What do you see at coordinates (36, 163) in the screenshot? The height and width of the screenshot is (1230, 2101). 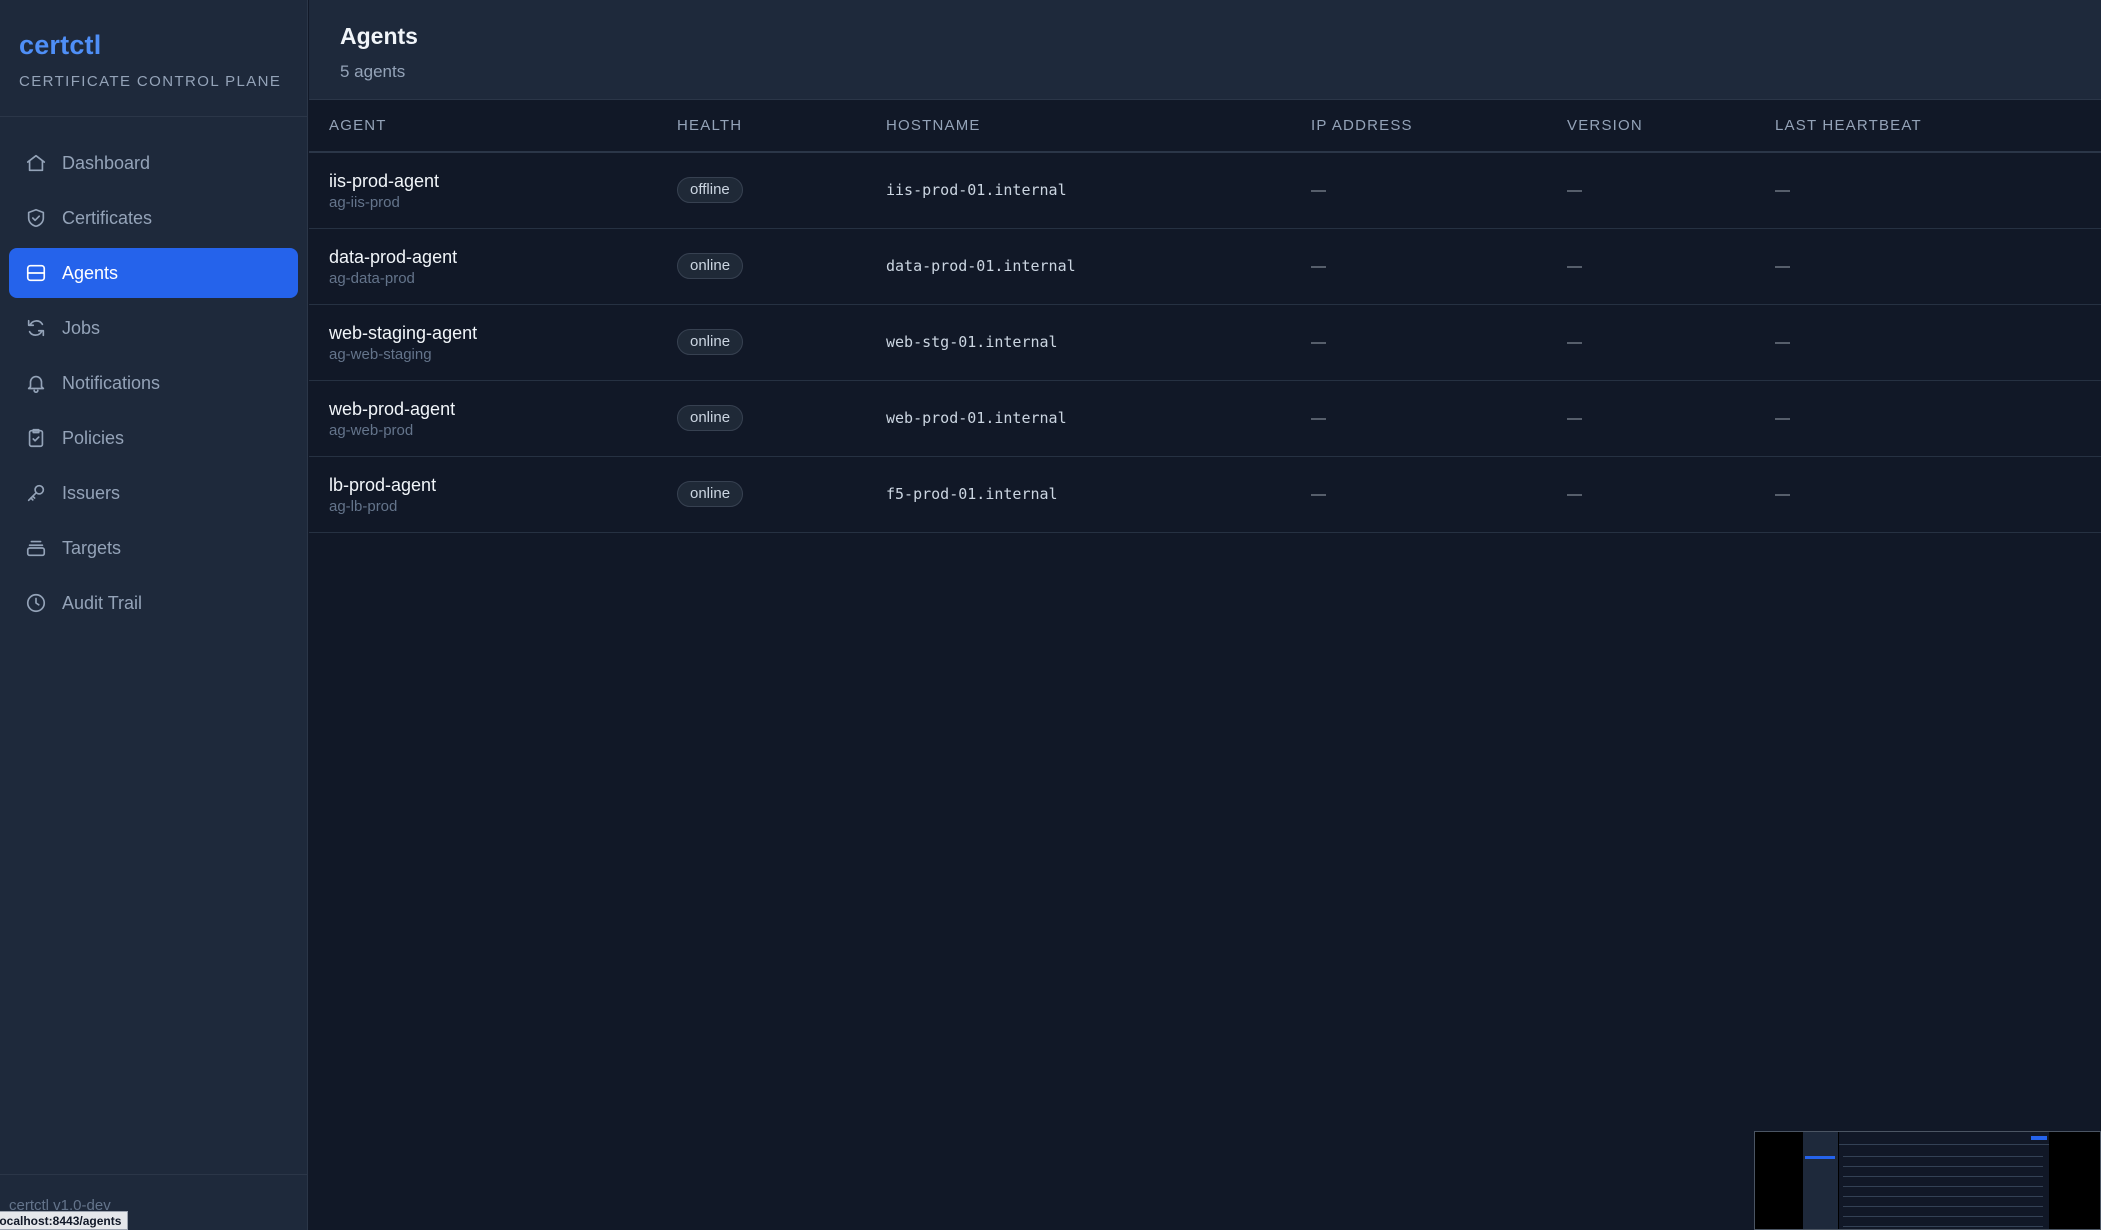 I see `home-icon` at bounding box center [36, 163].